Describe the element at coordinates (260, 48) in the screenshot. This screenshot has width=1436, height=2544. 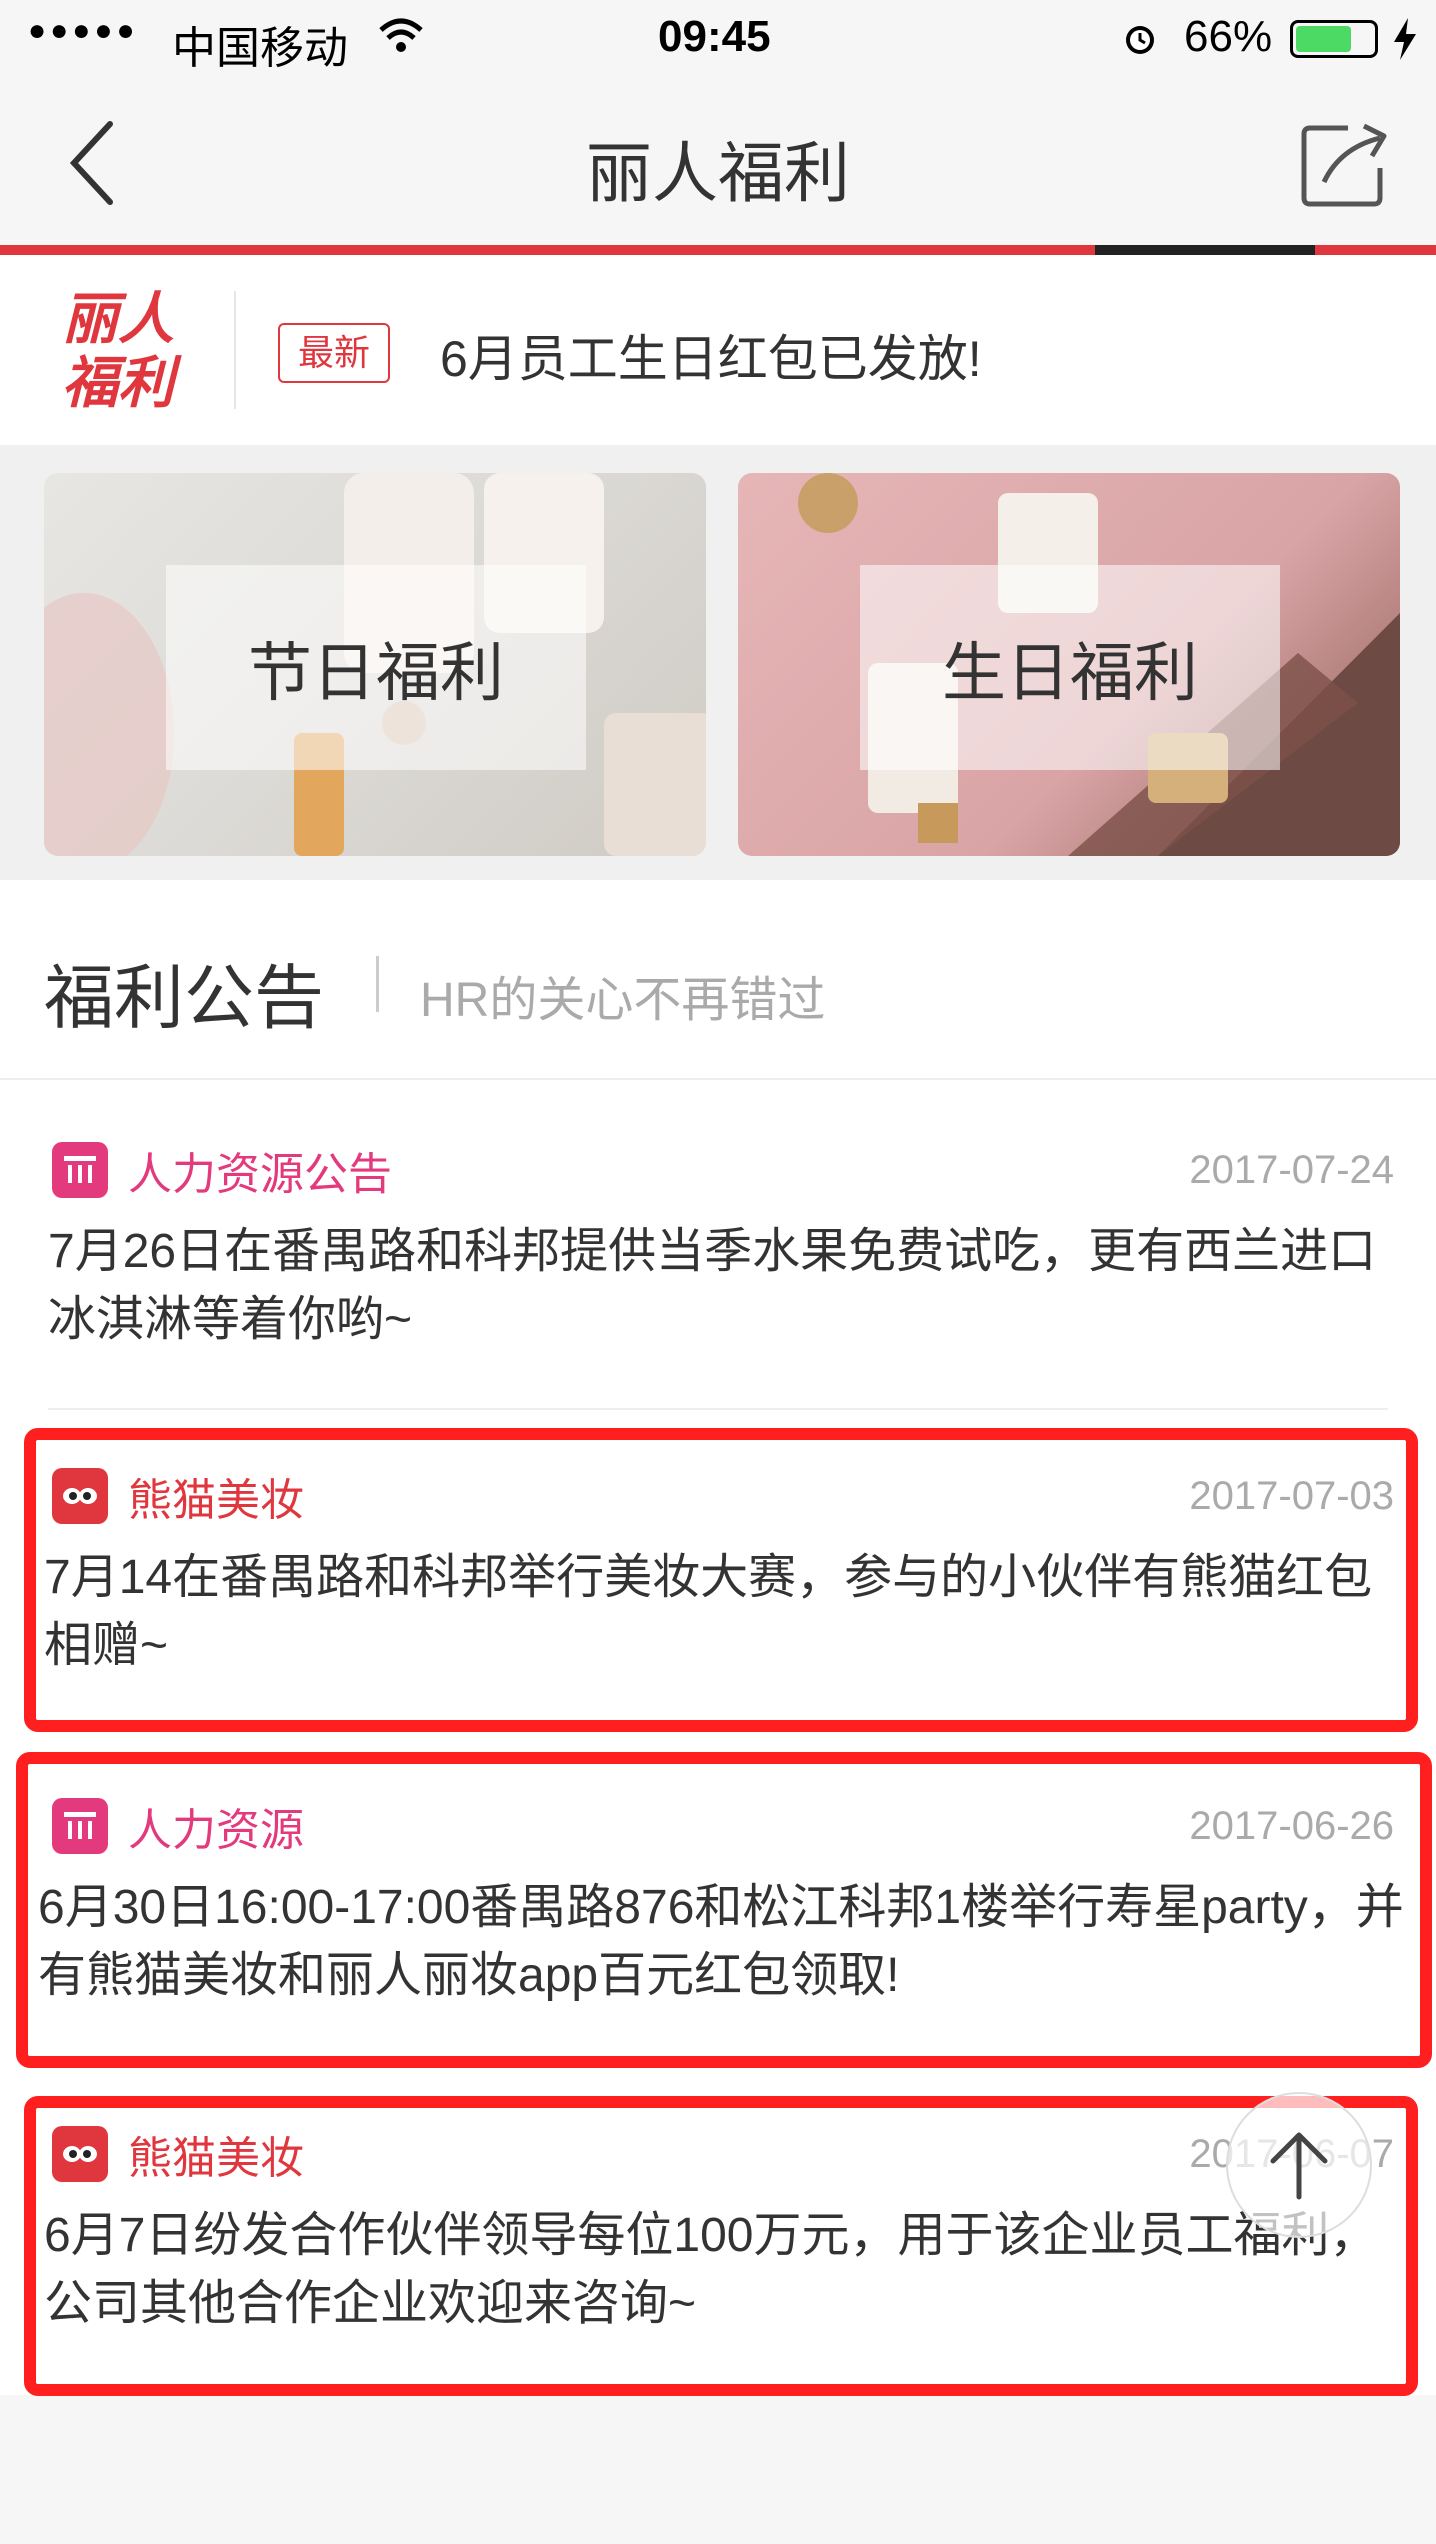
I see `carrier-label: 中国移动` at that location.